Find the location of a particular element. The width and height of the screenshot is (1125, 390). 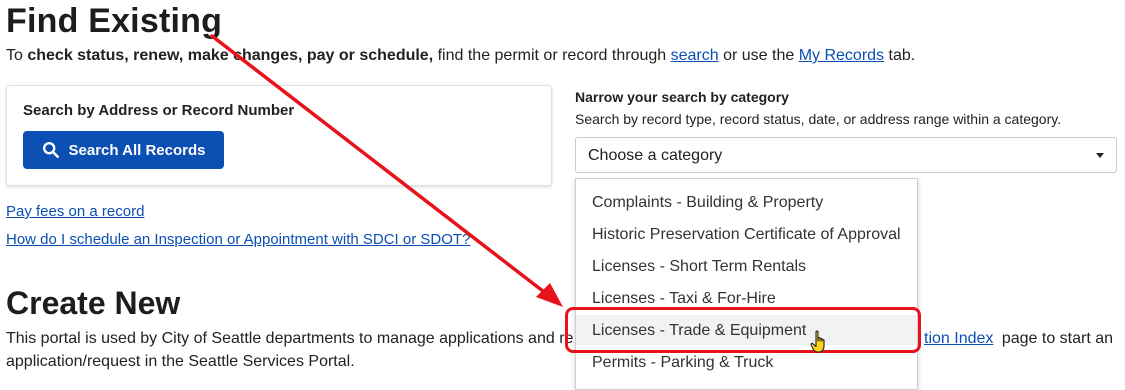

find-existing-heading: Find Existing is located at coordinates (114, 21).